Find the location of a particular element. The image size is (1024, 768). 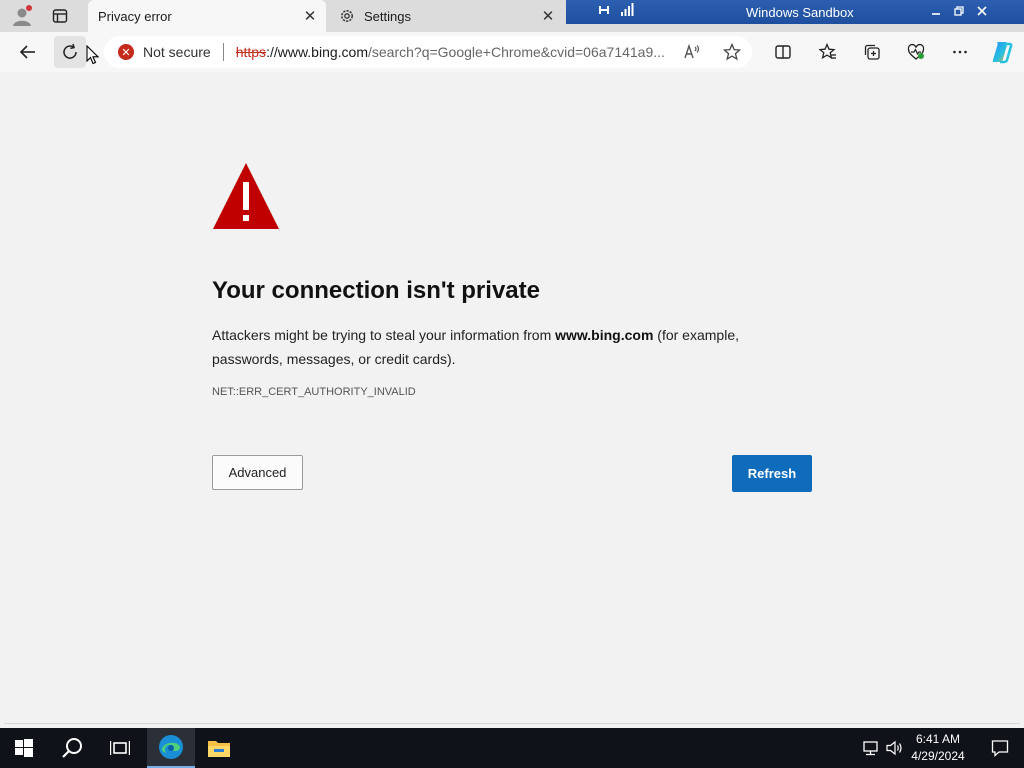

sandbox-title-bar: Windows Sandbox is located at coordinates (795, 12).